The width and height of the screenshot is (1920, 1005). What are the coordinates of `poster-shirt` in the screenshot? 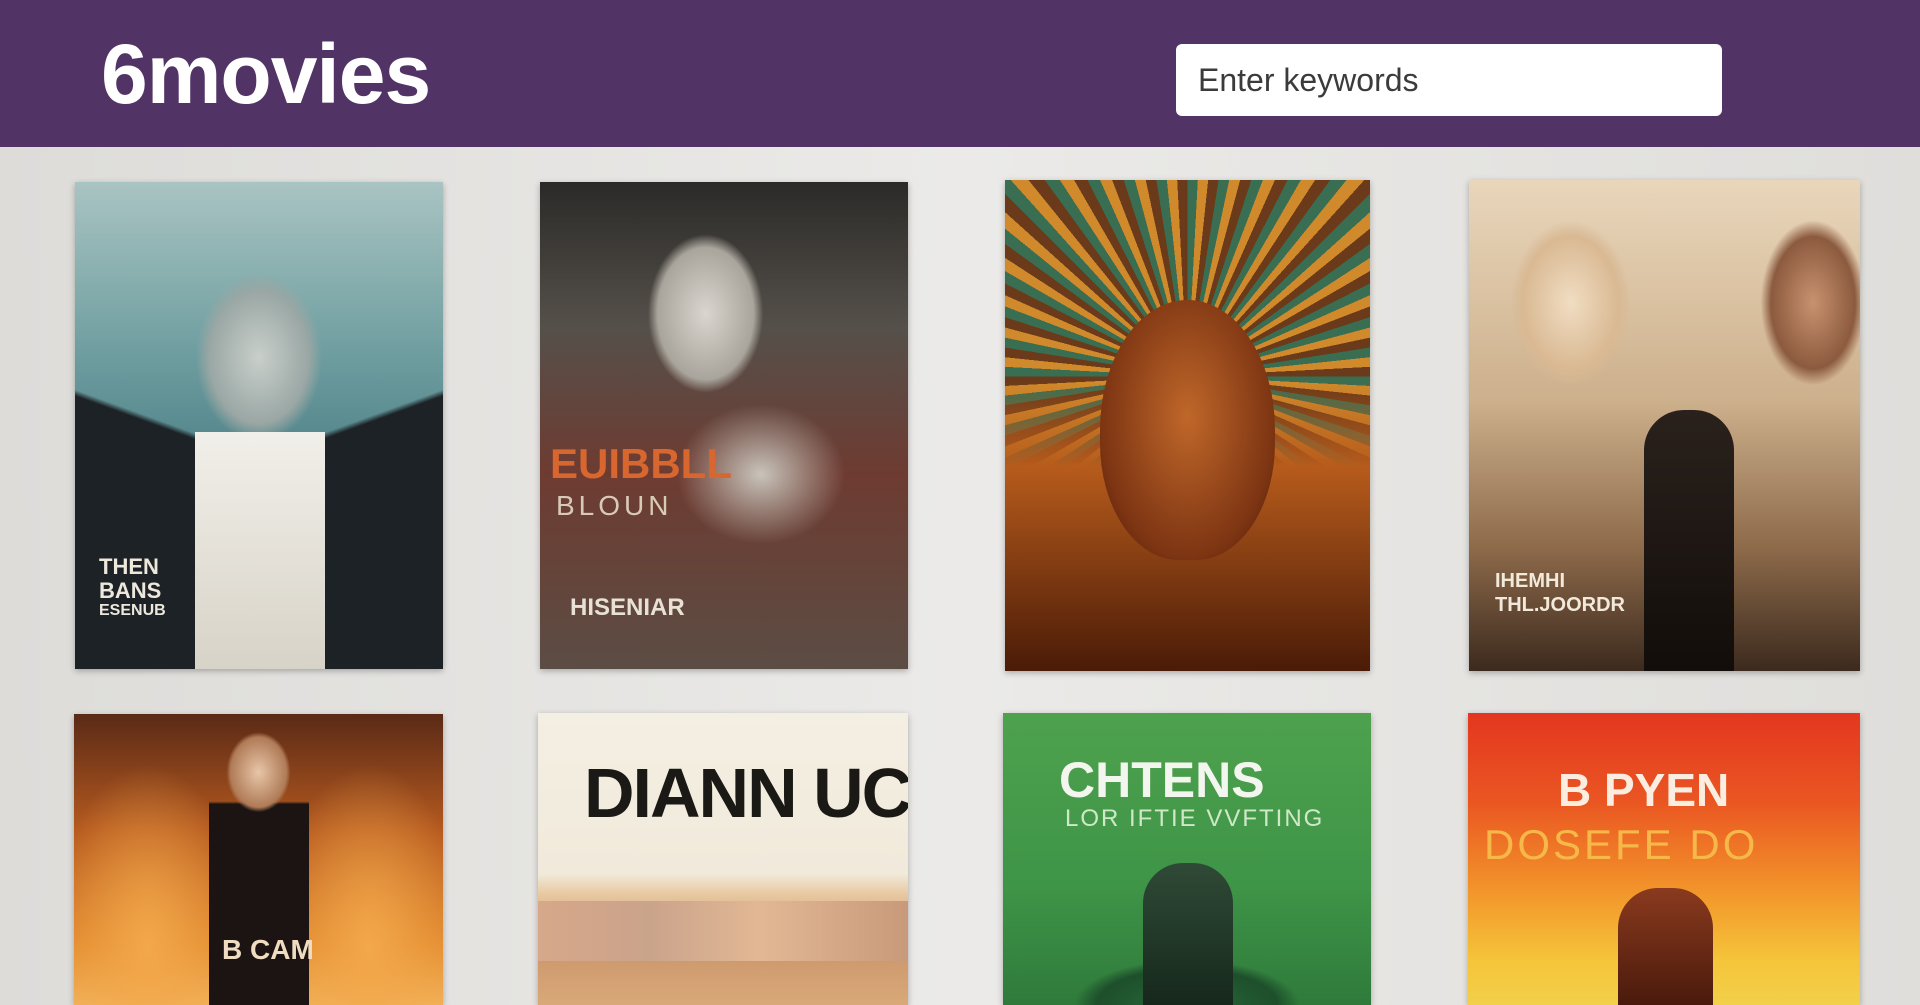 It's located at (260, 550).